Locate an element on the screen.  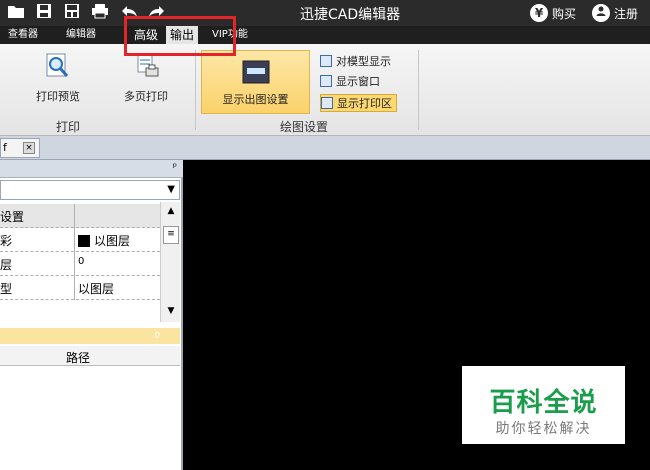
chevron-down-icon: ▼ is located at coordinates (171, 189).